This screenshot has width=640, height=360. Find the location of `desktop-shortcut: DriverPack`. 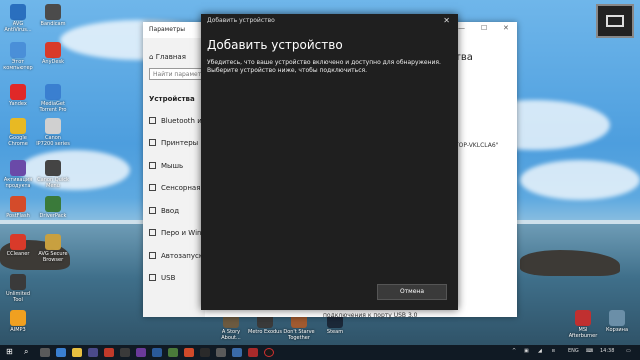

desktop-shortcut: DriverPack is located at coordinates (53, 207).